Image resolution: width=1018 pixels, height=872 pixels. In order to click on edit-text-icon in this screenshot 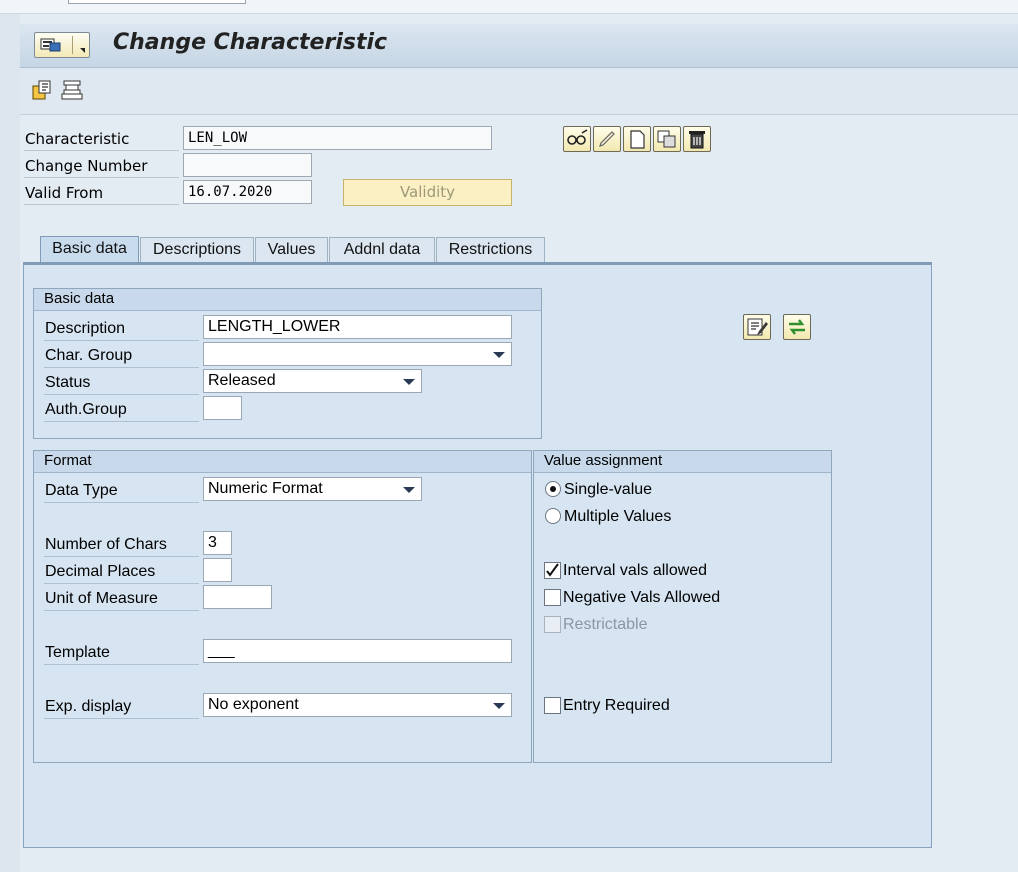, I will do `click(757, 327)`.